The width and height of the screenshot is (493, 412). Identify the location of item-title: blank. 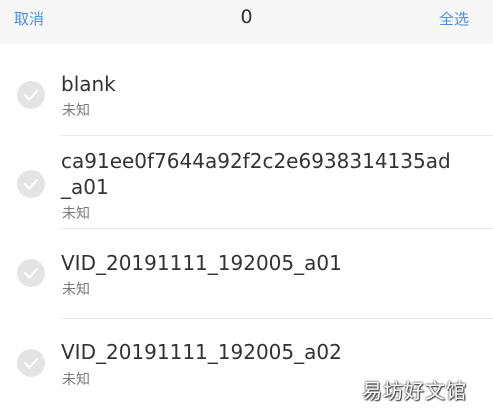
(88, 84).